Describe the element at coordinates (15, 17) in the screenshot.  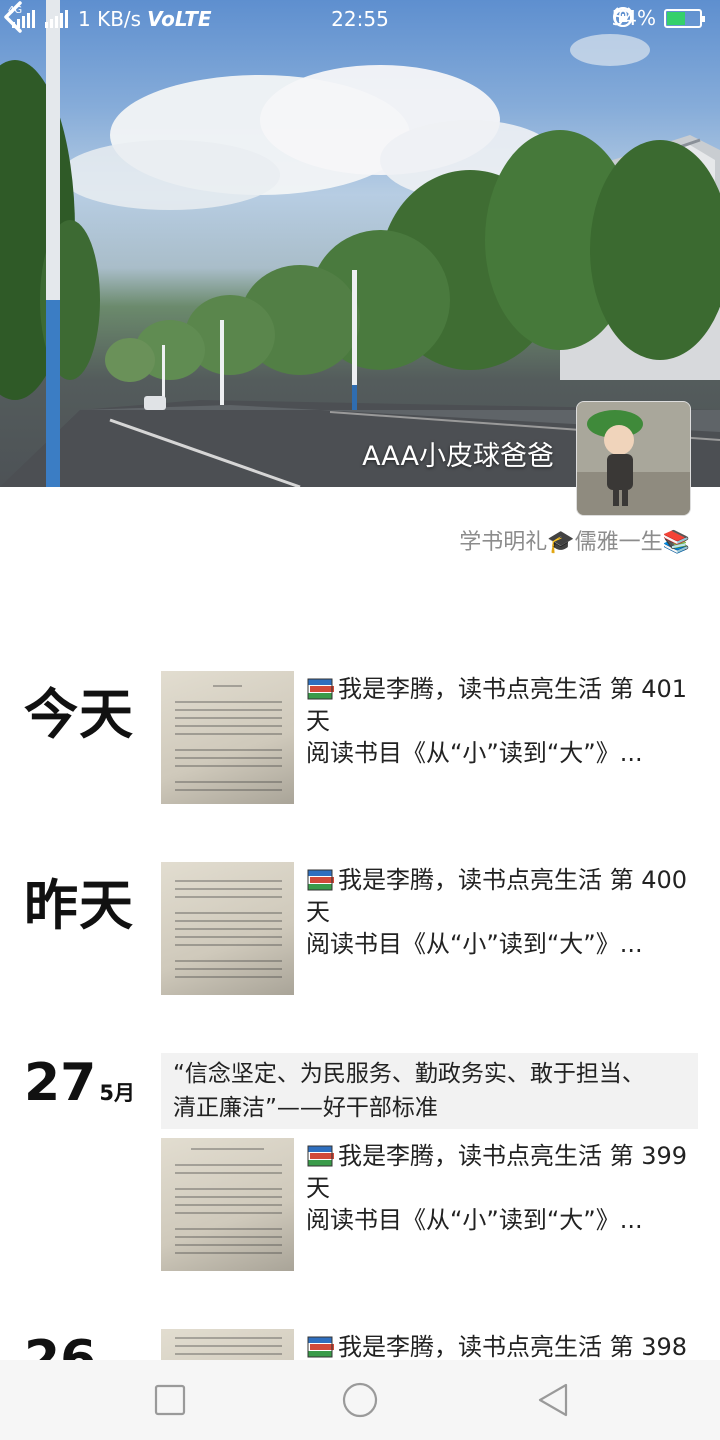
I see `back-arrow-icon` at that location.